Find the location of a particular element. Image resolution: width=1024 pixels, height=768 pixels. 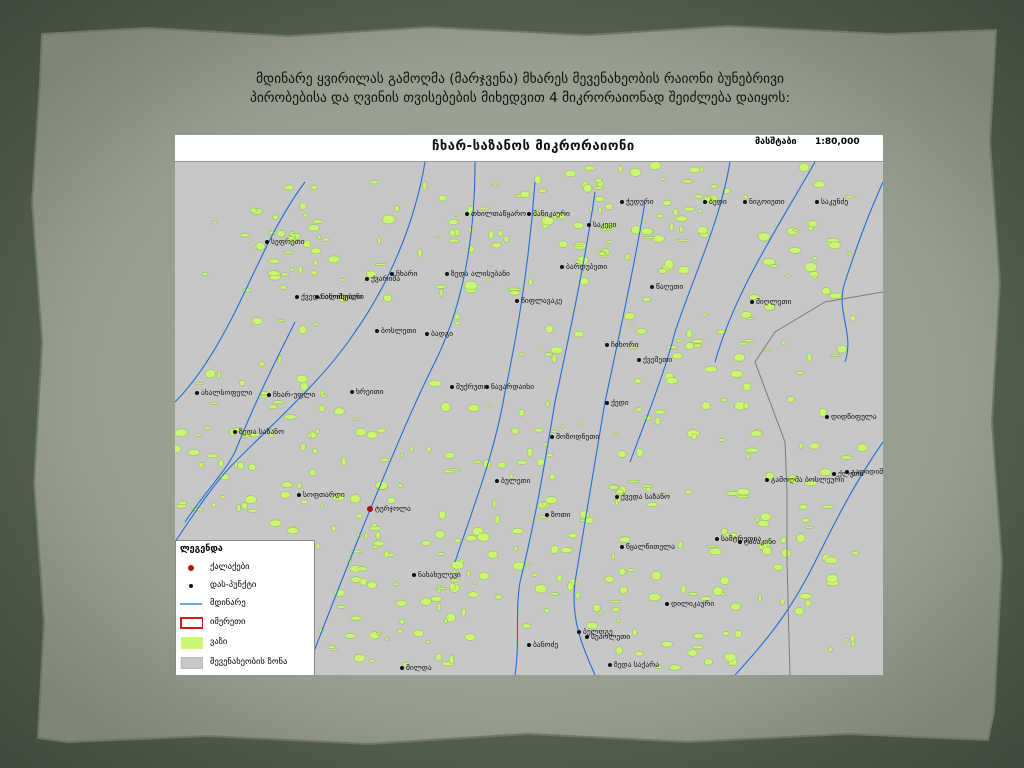

place-name: შილდა is located at coordinates (419, 667).